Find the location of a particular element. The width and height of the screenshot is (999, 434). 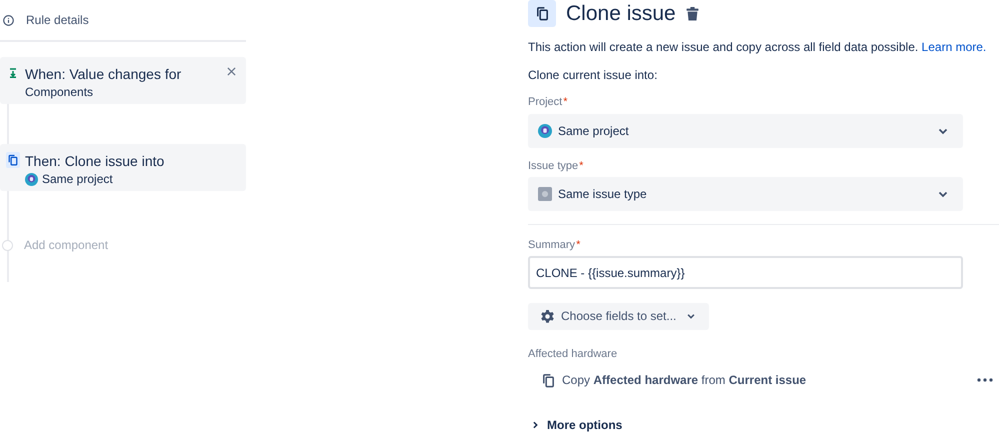

more-options-toggle: More options is located at coordinates (575, 425).